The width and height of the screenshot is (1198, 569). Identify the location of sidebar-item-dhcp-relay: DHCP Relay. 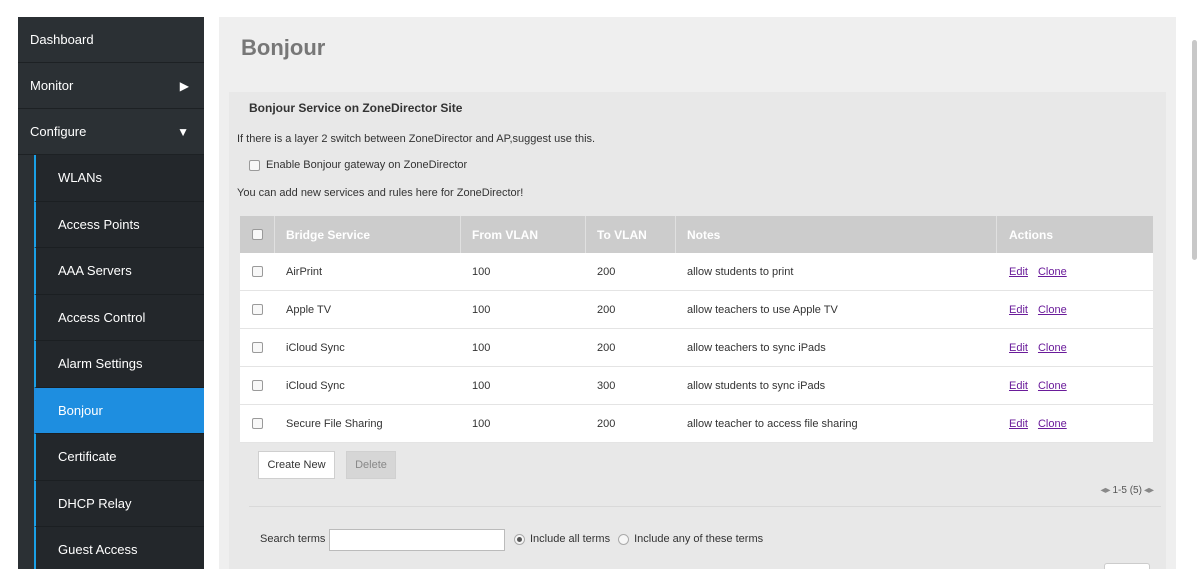
(119, 503).